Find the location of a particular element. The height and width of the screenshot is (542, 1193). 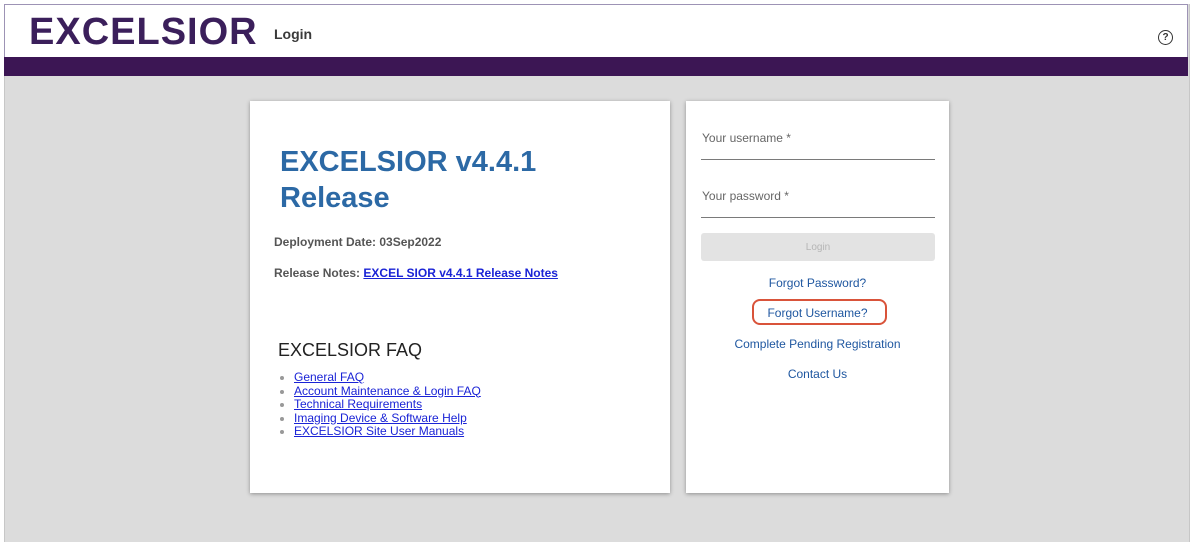

password-placeholder: Your password * is located at coordinates (745, 196).